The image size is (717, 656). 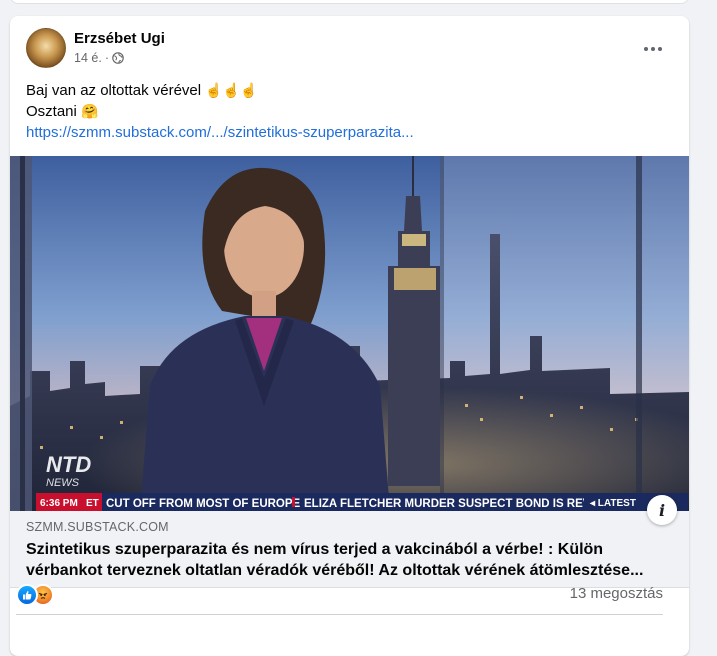 I want to click on author-name: Erzsébet Ugi, so click(x=119, y=38).